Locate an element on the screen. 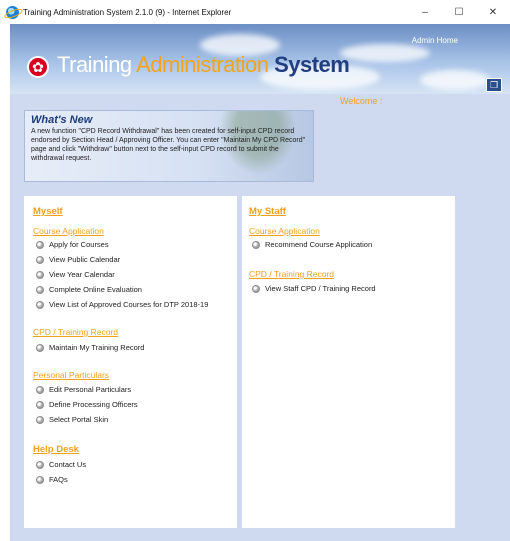 The height and width of the screenshot is (541, 510). my-staff-heading: My Staff is located at coordinates (267, 211).